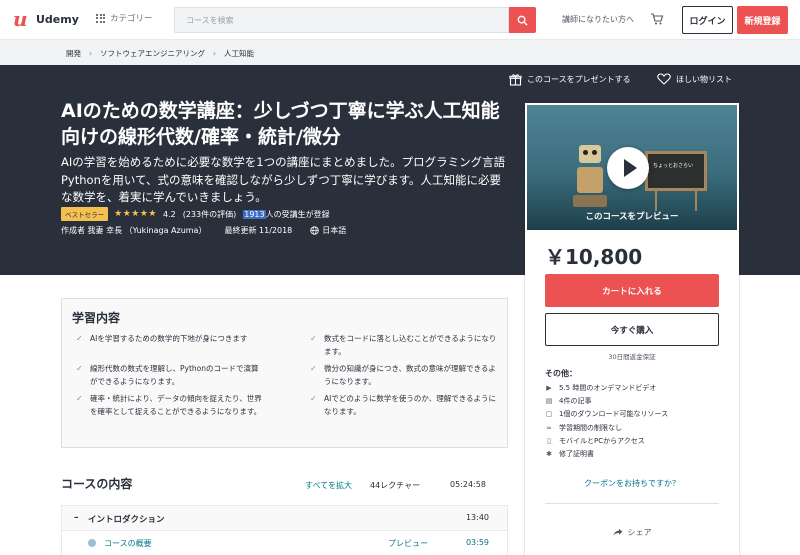 This screenshot has height=555, width=800. I want to click on search-box, so click(341, 20).